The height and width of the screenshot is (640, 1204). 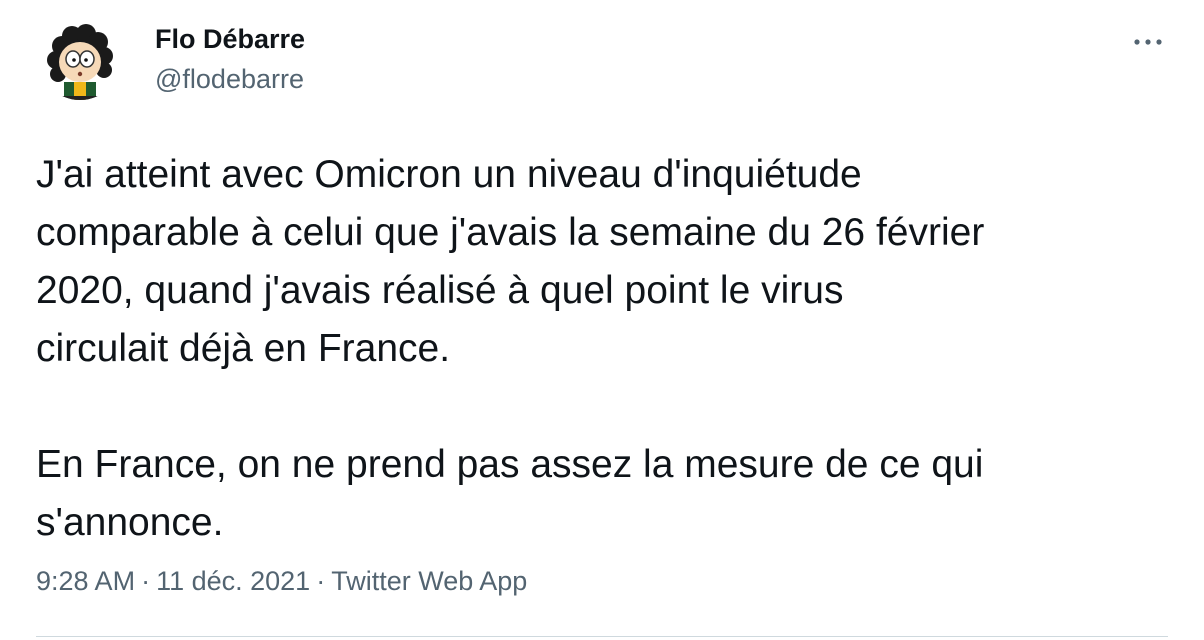 What do you see at coordinates (229, 79) in the screenshot?
I see `author-handle: @flodebarre` at bounding box center [229, 79].